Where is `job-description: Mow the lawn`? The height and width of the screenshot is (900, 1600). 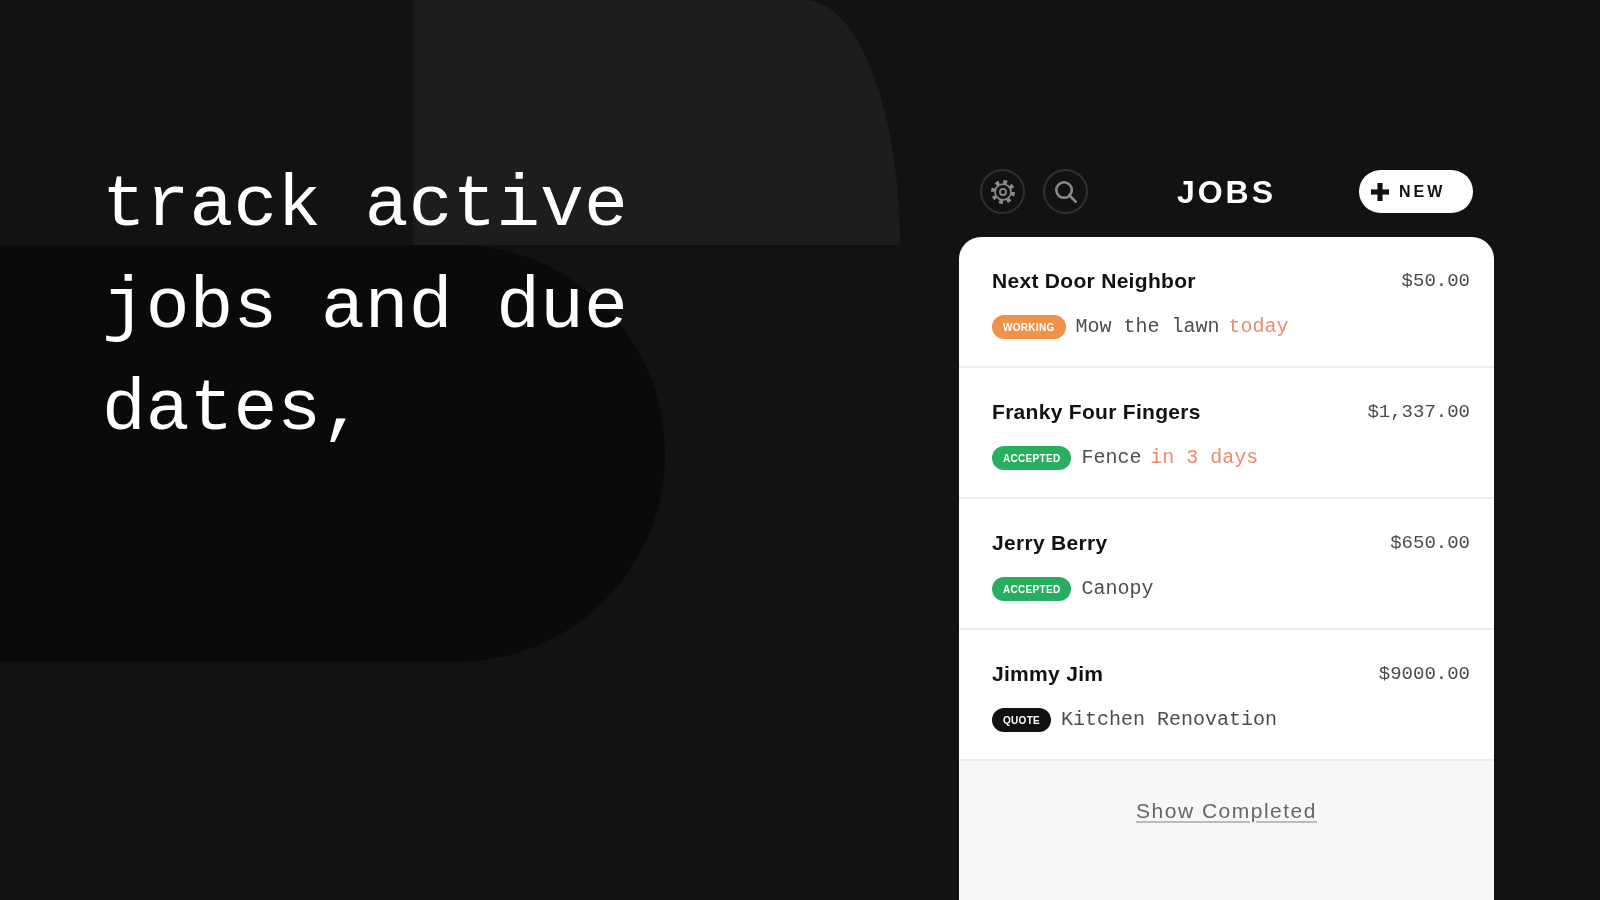
job-description: Mow the lawn is located at coordinates (1147, 327).